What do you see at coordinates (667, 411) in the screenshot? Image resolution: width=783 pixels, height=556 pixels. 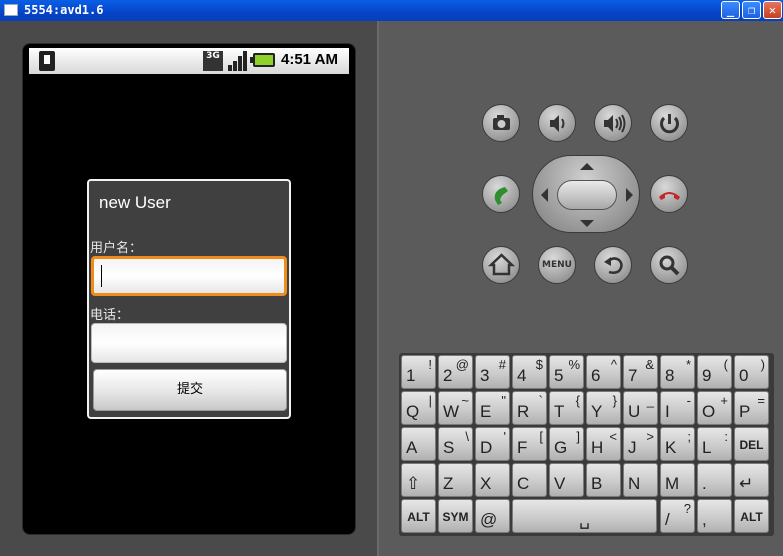 I see `key-label: I` at bounding box center [667, 411].